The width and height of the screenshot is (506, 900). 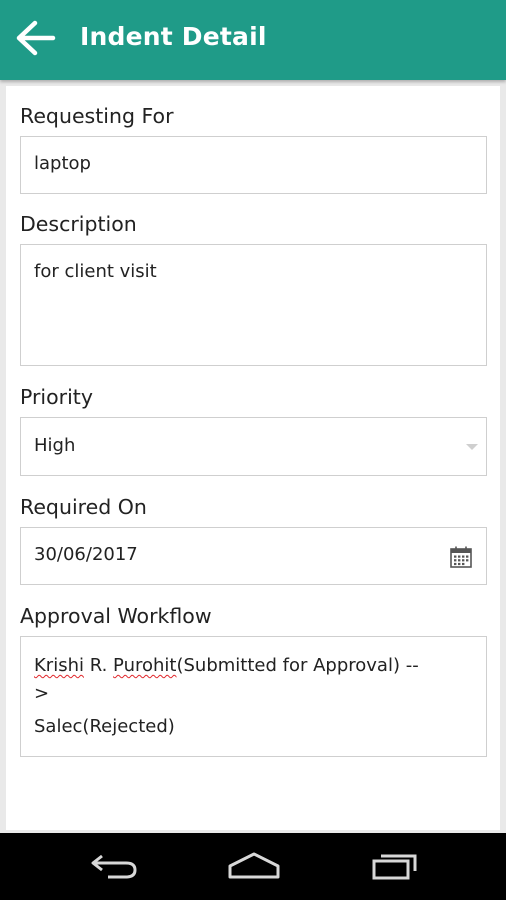 I want to click on nav-home-icon, so click(x=254, y=867).